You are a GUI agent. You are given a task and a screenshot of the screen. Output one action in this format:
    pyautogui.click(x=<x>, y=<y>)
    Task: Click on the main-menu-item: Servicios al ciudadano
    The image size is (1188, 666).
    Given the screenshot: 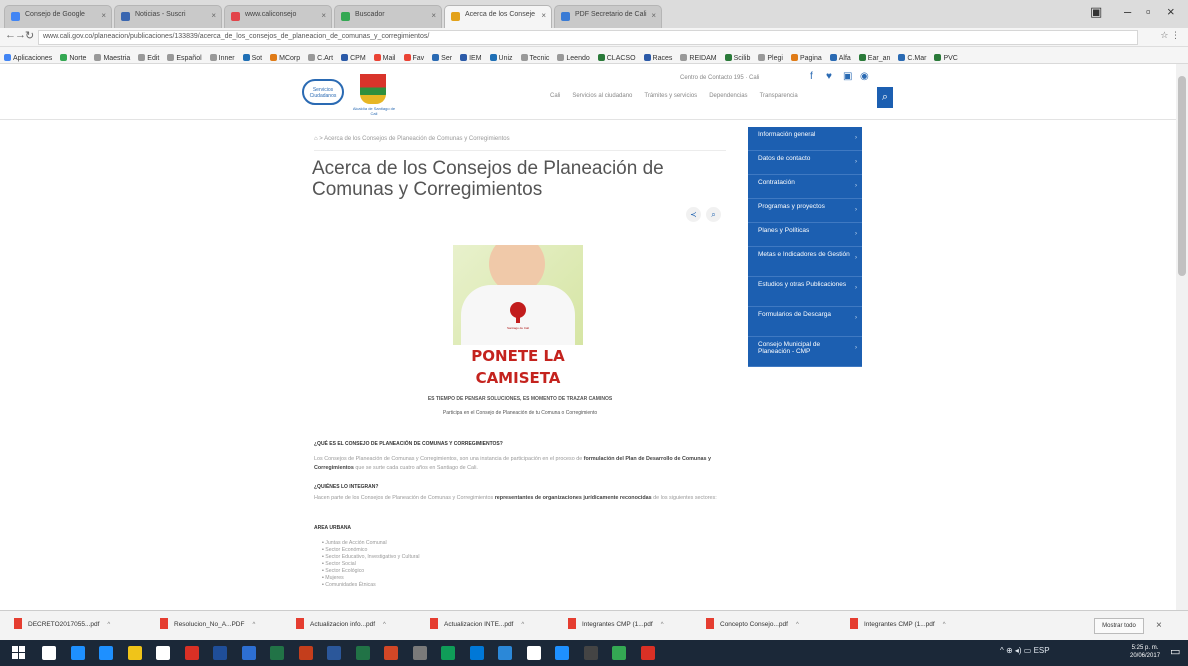 What is the action you would take?
    pyautogui.click(x=602, y=96)
    